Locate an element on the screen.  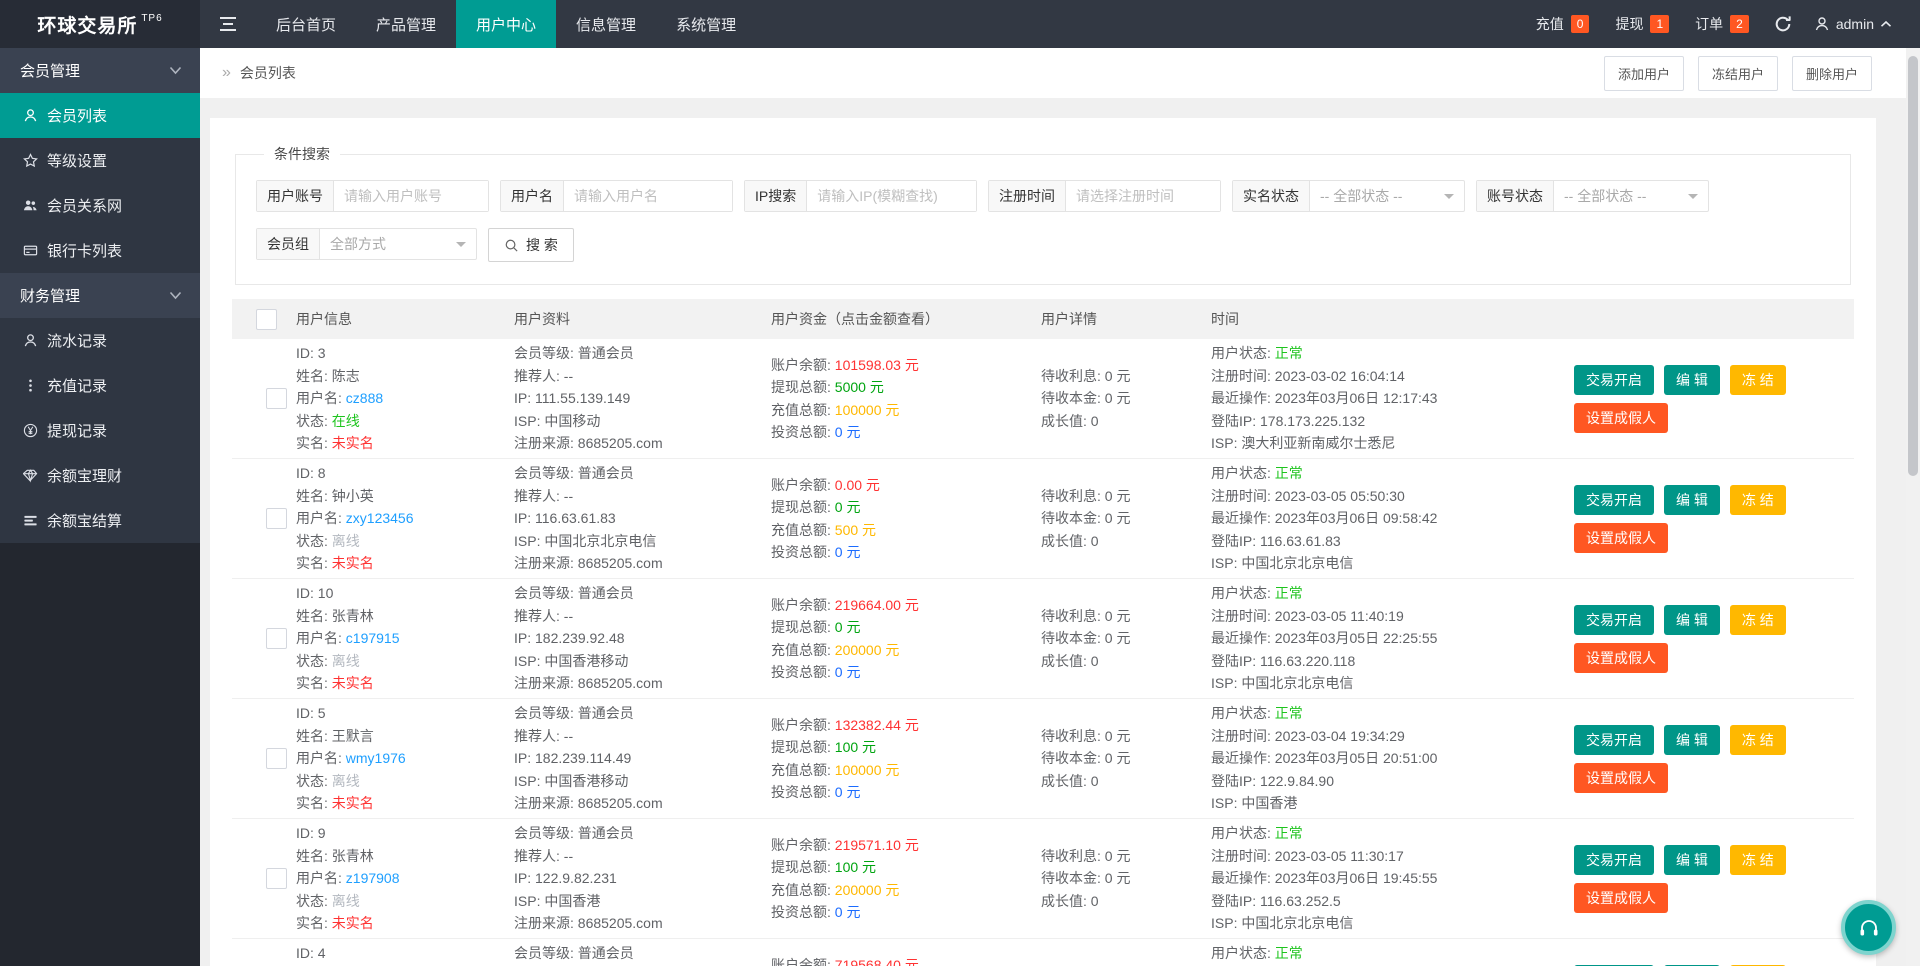
nav-item-information: 信息管理 is located at coordinates (606, 24).